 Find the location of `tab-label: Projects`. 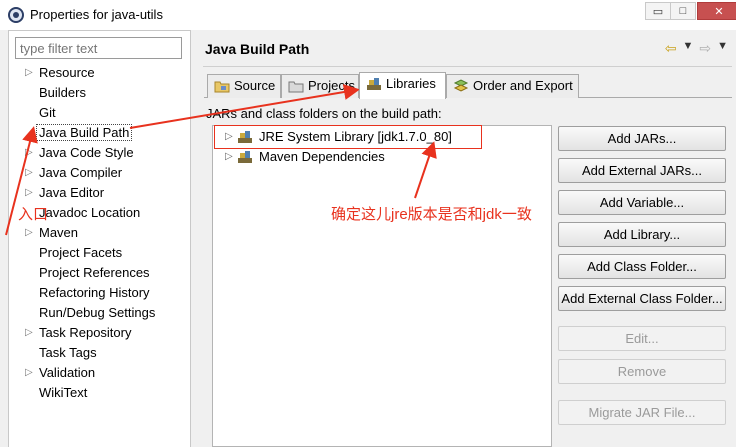

tab-label: Projects is located at coordinates (331, 85).